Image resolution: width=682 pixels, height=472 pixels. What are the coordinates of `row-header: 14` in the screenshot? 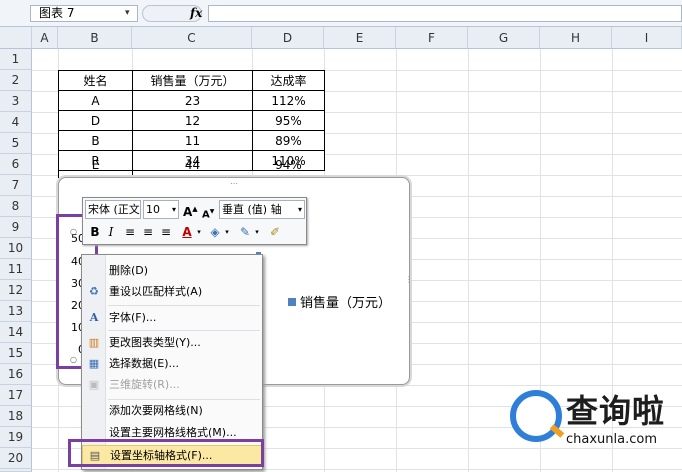 It's located at (16, 332).